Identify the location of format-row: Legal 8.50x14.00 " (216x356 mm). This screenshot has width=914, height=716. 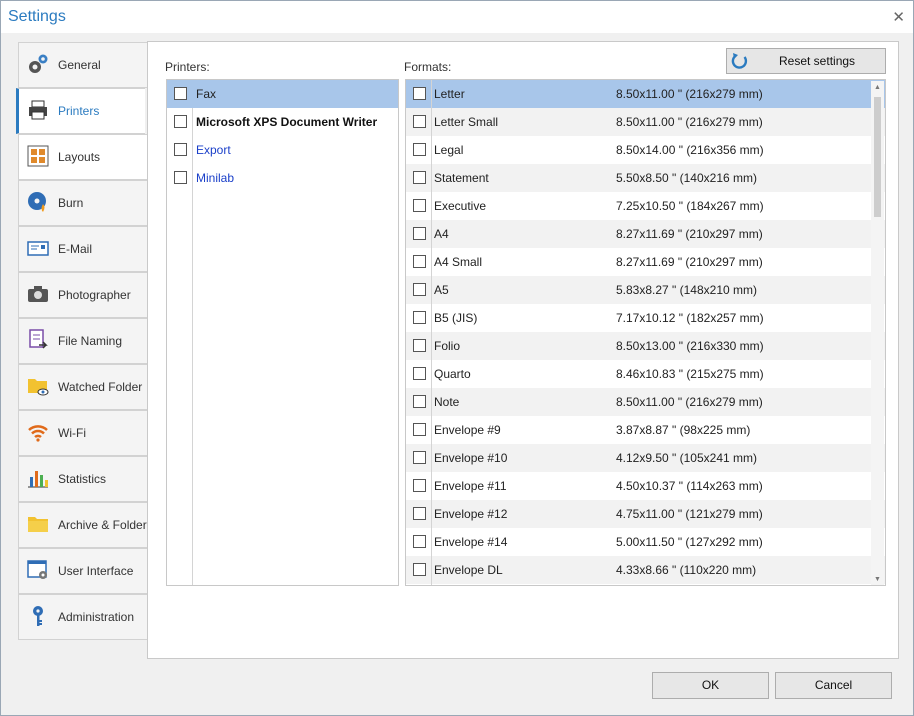
(645, 150).